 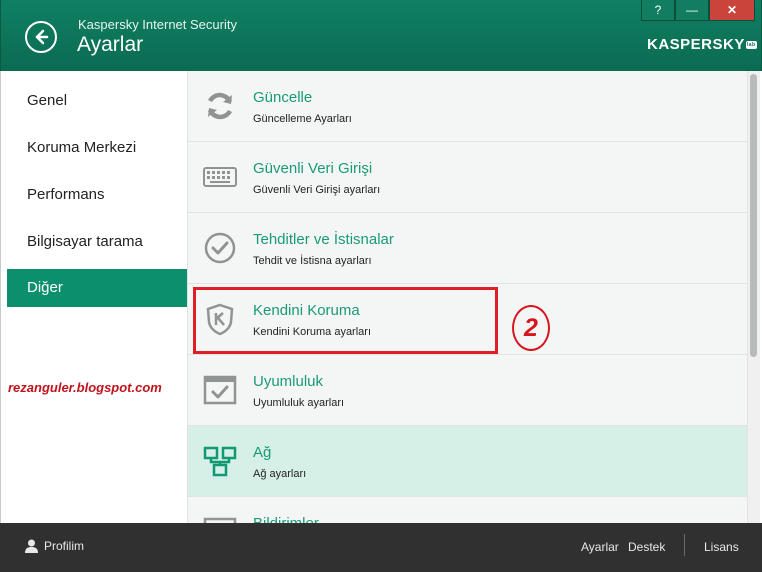 What do you see at coordinates (283, 97) in the screenshot?
I see `row-title: Güncelle` at bounding box center [283, 97].